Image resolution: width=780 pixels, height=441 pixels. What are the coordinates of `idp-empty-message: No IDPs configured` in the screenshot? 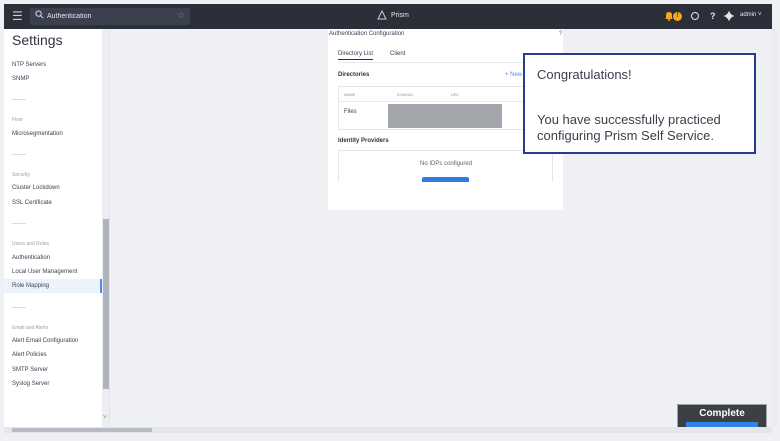 It's located at (446, 164).